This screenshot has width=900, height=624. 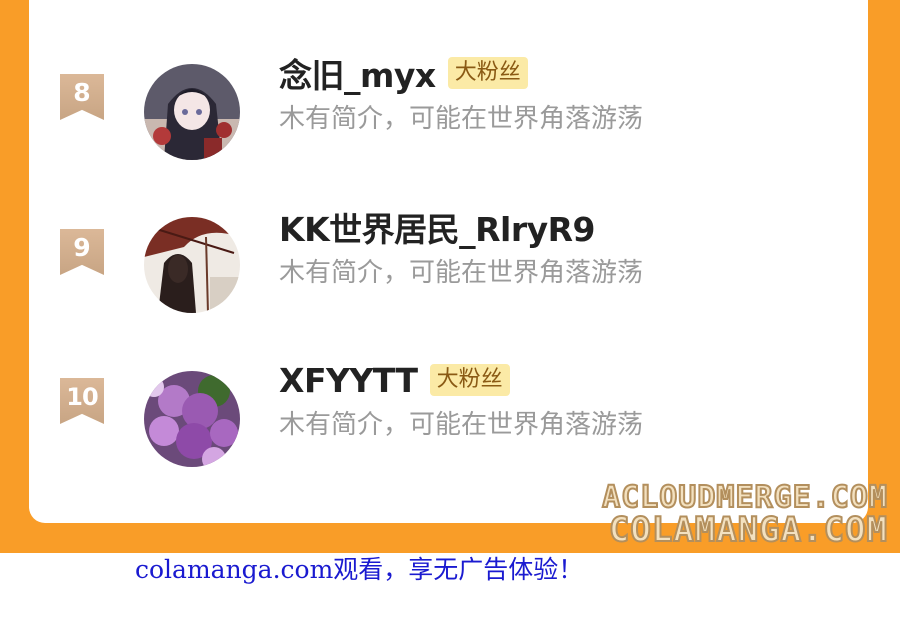 I want to click on rank-badge: 9, so click(x=82, y=252).